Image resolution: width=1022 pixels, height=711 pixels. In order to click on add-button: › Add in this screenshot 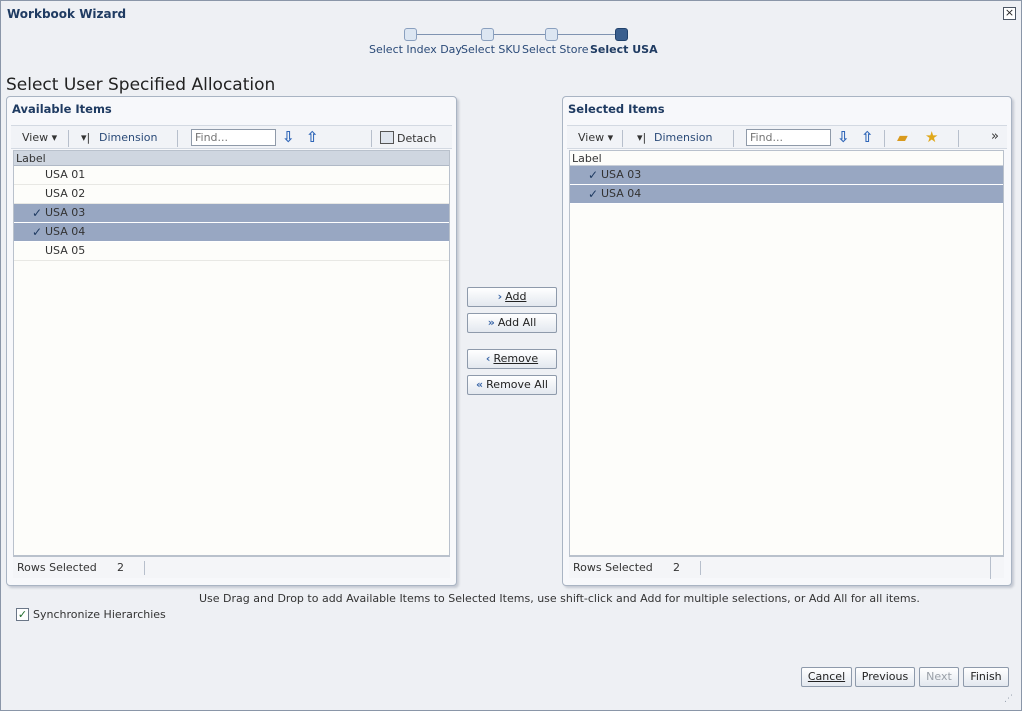, I will do `click(512, 297)`.